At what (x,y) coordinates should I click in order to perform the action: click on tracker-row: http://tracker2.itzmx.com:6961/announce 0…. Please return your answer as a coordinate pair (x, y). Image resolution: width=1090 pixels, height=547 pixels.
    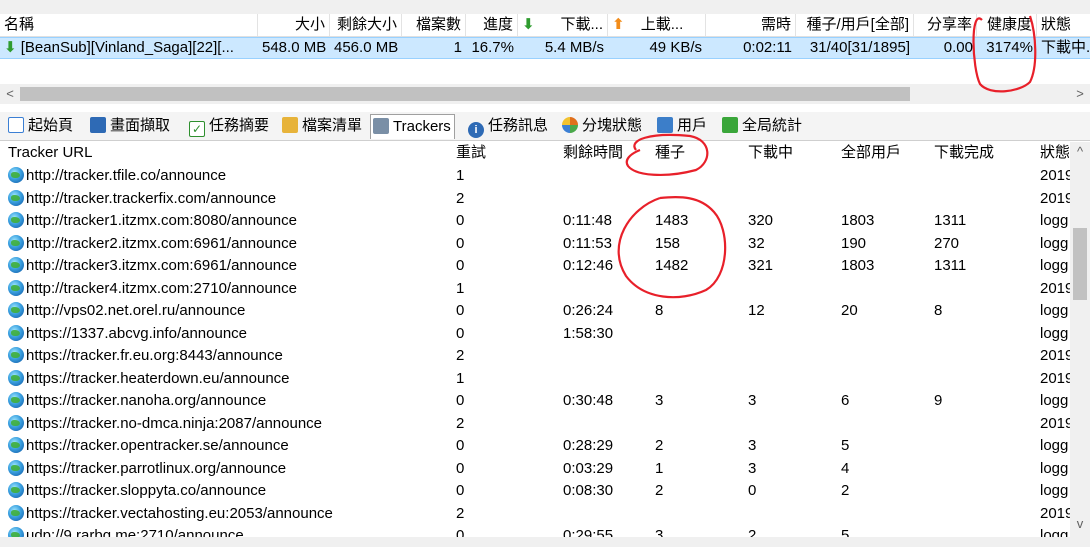
    Looking at the image, I should click on (537, 244).